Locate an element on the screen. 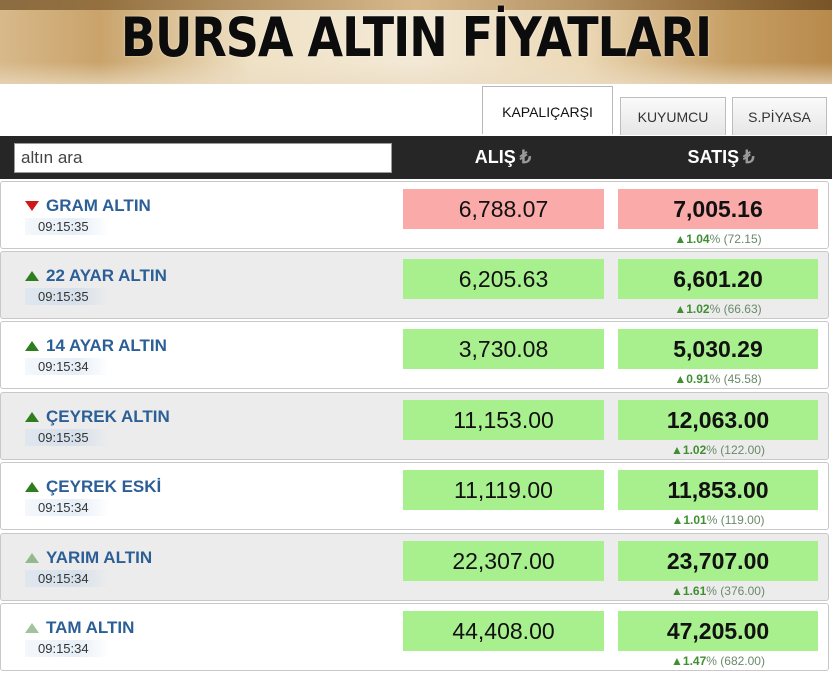 Image resolution: width=832 pixels, height=676 pixels. change-amount: 376.00 is located at coordinates (742, 591).